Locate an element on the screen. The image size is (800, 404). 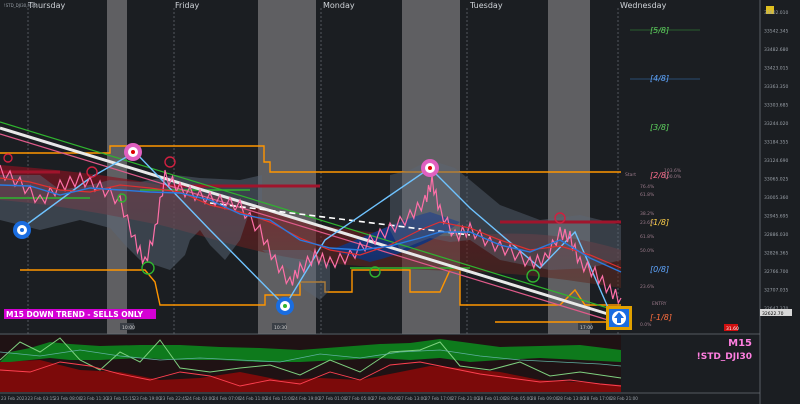
current-price-text: 32622.70 is located at coordinates (773, 314).